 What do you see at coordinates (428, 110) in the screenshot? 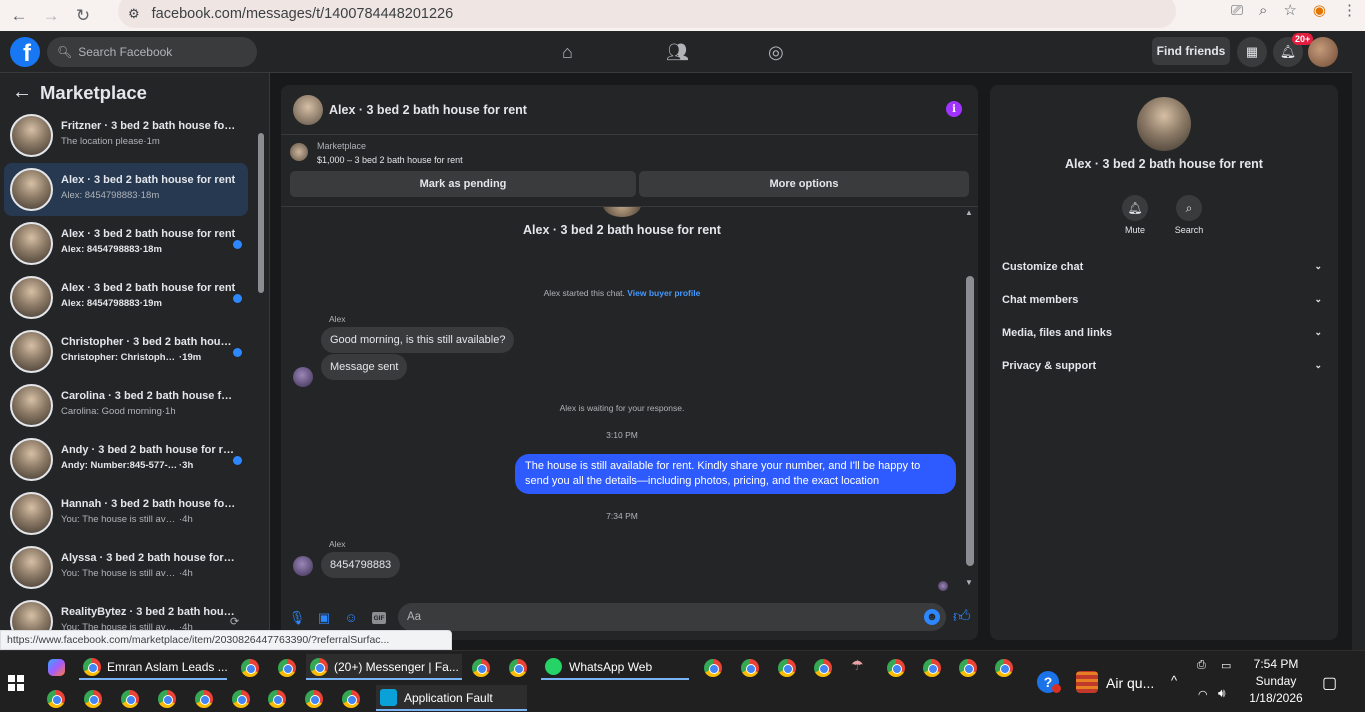
I see `chat-title: Alex · 3 bed 2 bath house for rent` at bounding box center [428, 110].